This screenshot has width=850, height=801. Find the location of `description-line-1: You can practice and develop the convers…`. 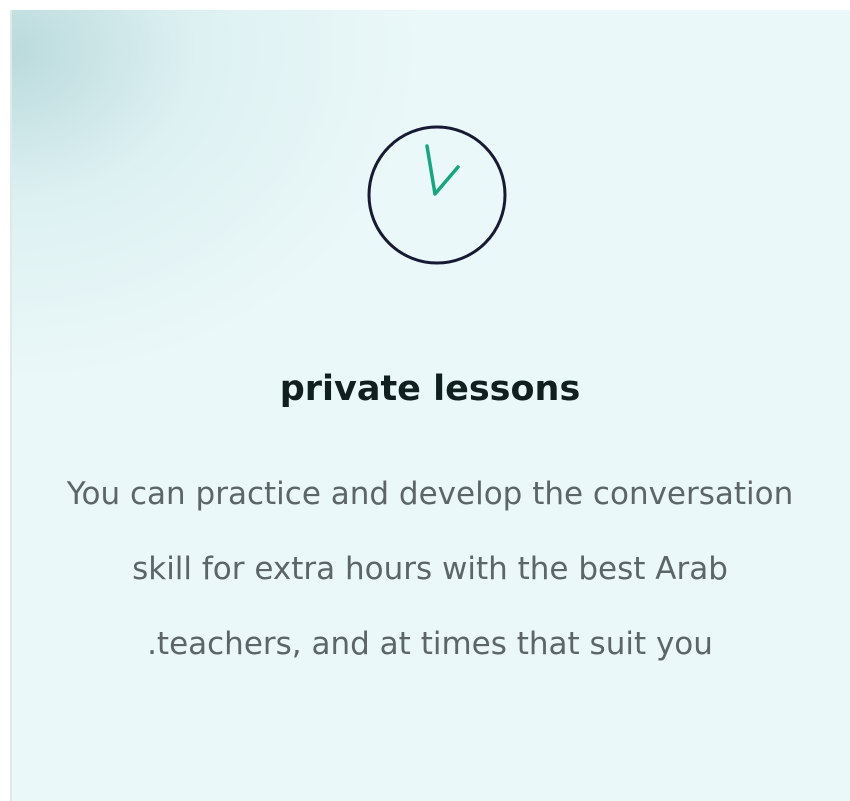

description-line-1: You can practice and develop the convers… is located at coordinates (430, 494).